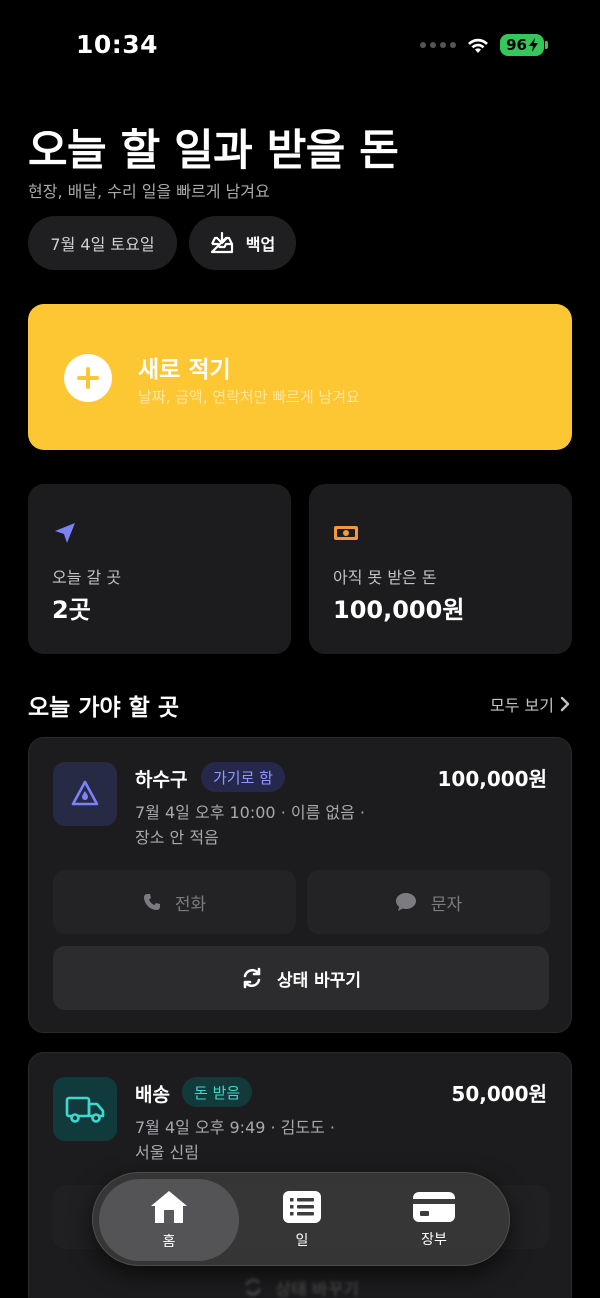 The height and width of the screenshot is (1298, 600). Describe the element at coordinates (243, 777) in the screenshot. I see `status-badge: 가기로 함` at that location.